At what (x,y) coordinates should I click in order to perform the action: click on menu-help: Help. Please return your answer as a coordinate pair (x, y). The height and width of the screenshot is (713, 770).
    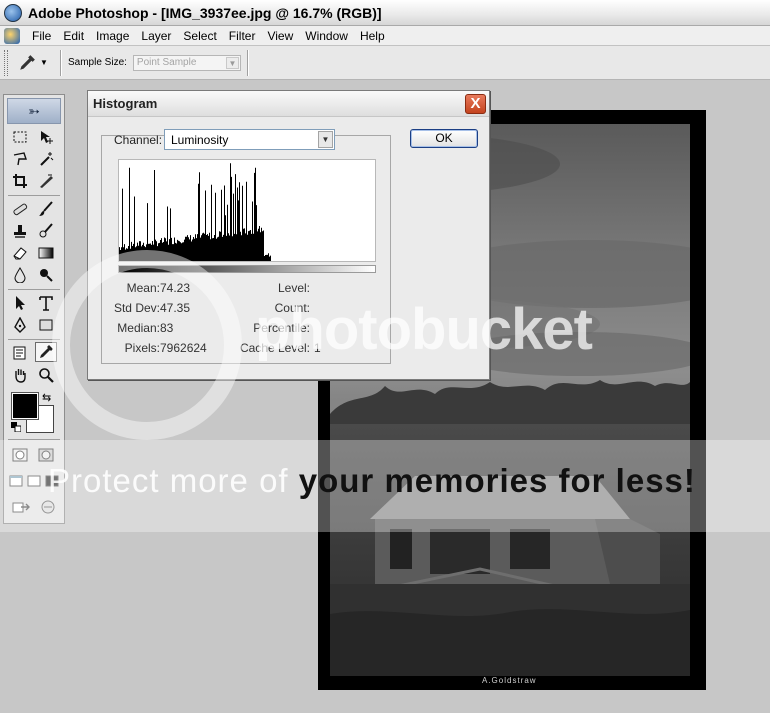
    Looking at the image, I should click on (372, 36).